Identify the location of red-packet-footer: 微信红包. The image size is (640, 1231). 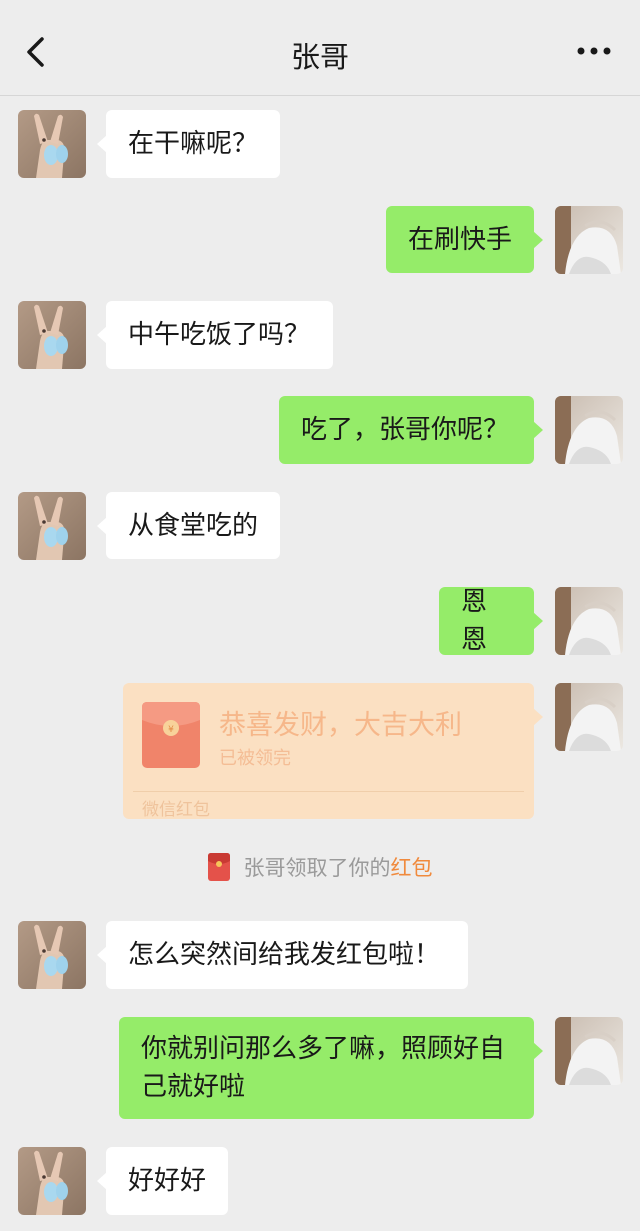
(176, 810).